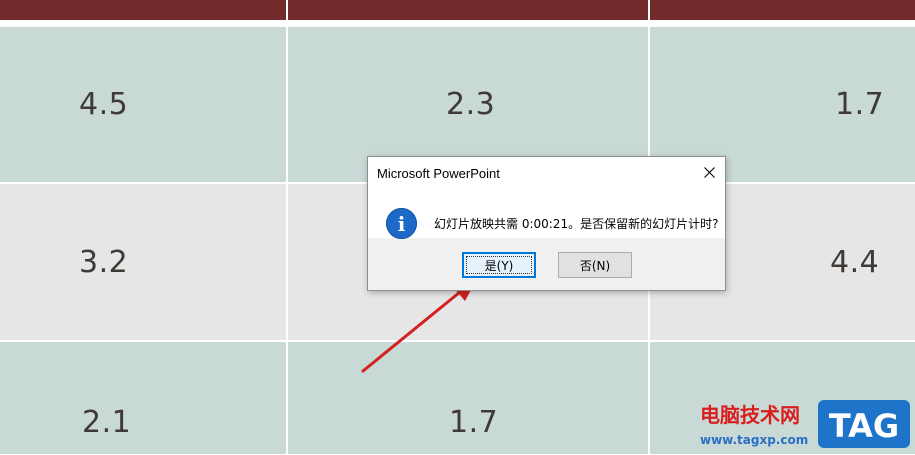 The height and width of the screenshot is (455, 915). What do you see at coordinates (438, 173) in the screenshot?
I see `dialog-title: Microsoft PowerPoint` at bounding box center [438, 173].